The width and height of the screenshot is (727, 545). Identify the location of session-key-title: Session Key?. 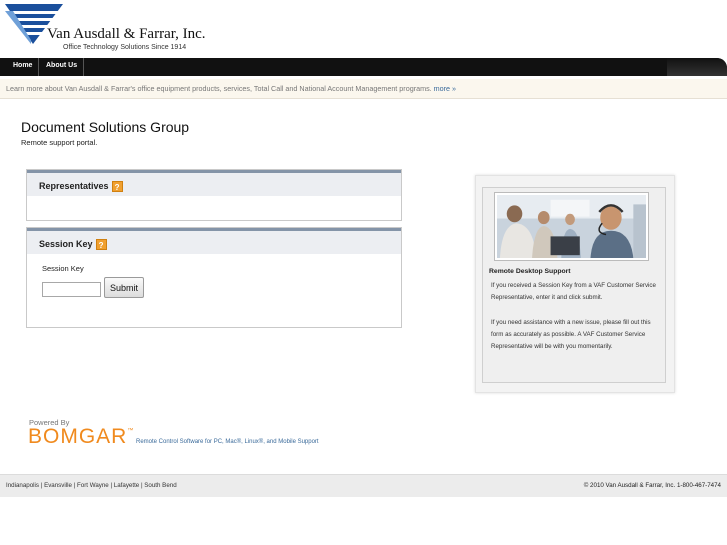
(73, 244).